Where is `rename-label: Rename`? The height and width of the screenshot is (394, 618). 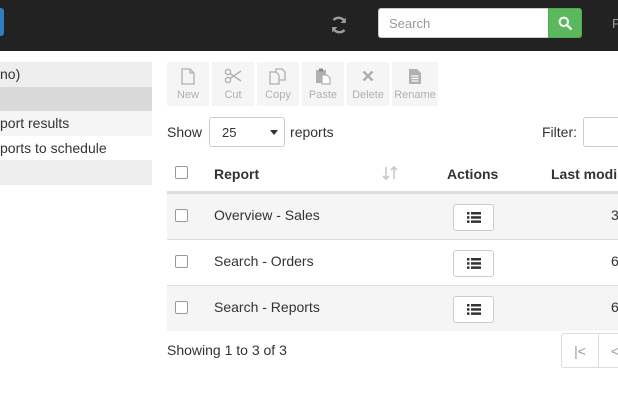 rename-label: Rename is located at coordinates (415, 95).